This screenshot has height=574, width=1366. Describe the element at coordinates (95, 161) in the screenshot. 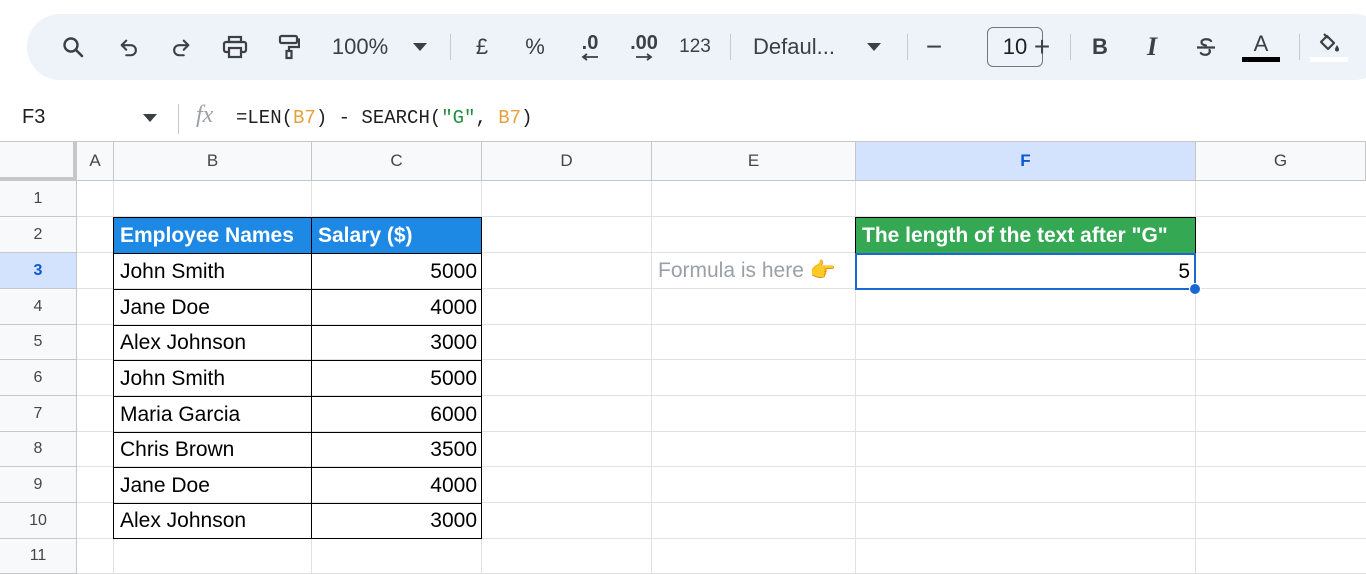

I see `column-header-a: A` at that location.